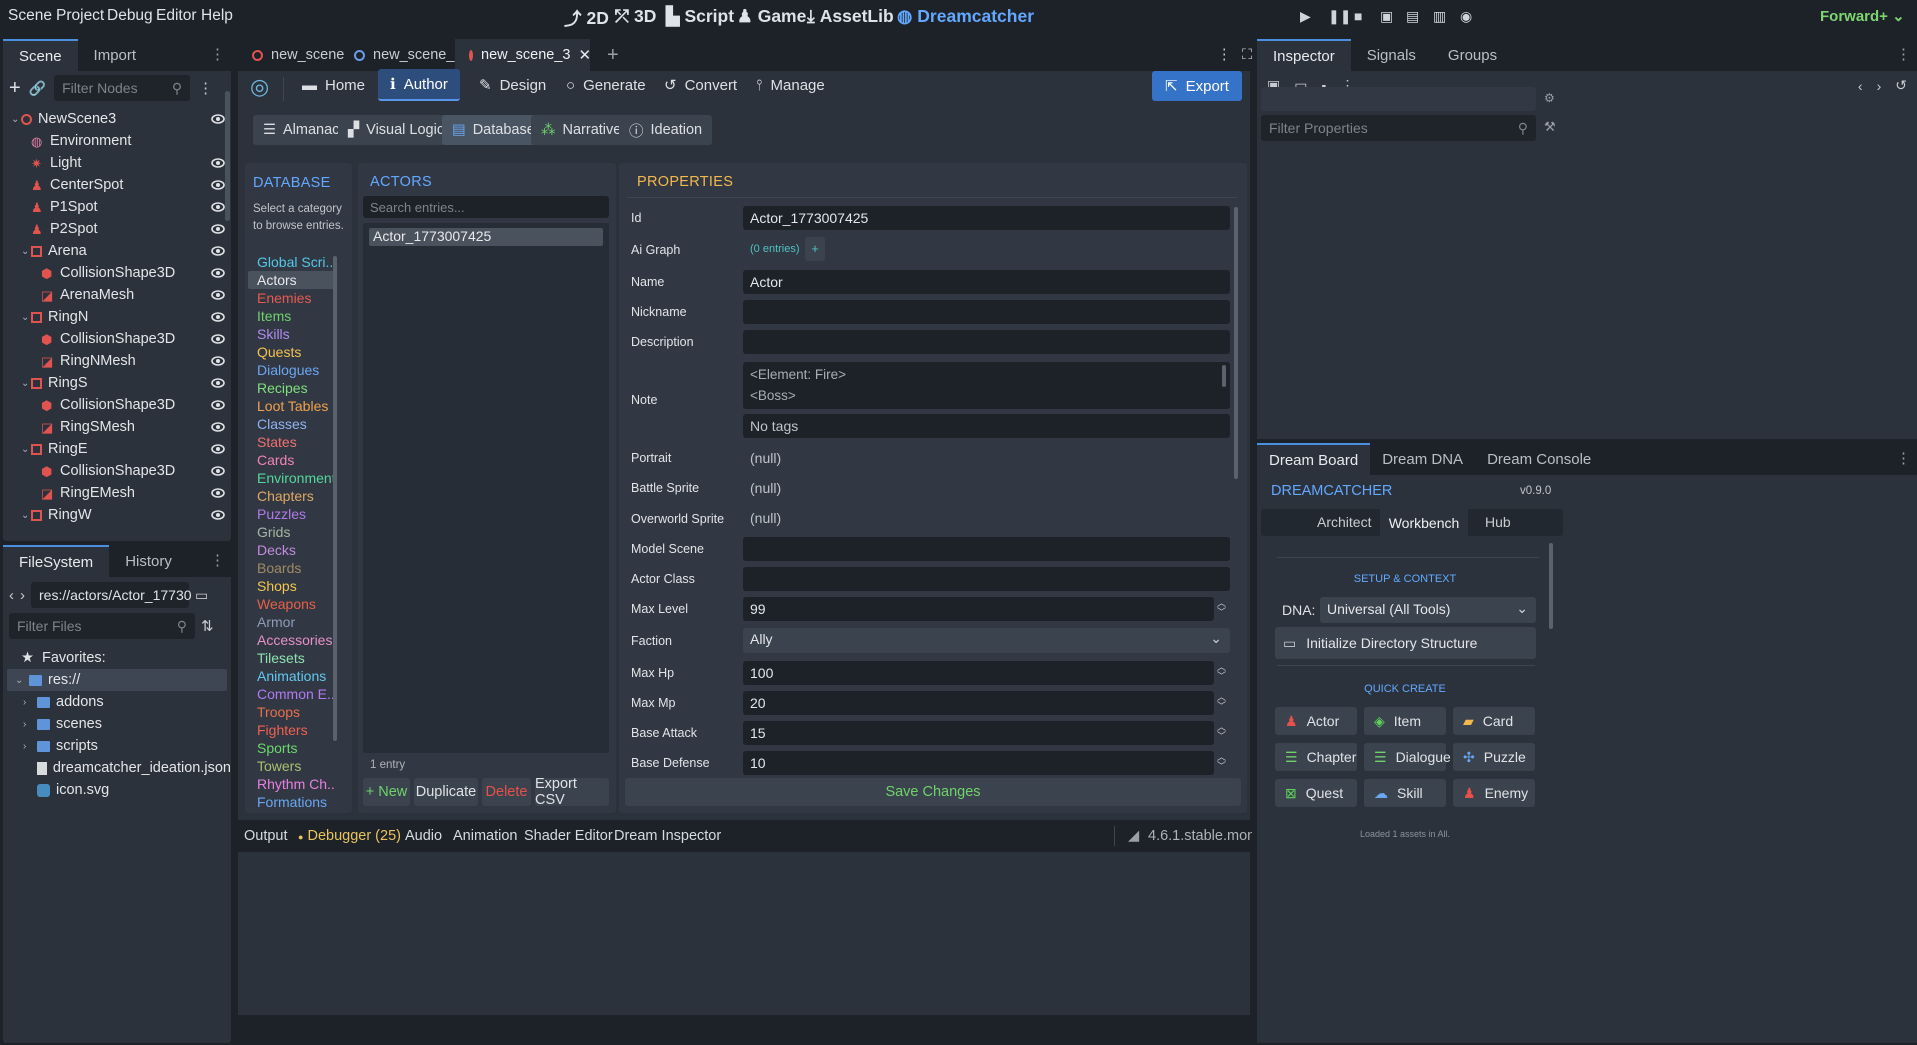  Describe the element at coordinates (117, 141) in the screenshot. I see `scene-node-row: ◍ Environment` at that location.